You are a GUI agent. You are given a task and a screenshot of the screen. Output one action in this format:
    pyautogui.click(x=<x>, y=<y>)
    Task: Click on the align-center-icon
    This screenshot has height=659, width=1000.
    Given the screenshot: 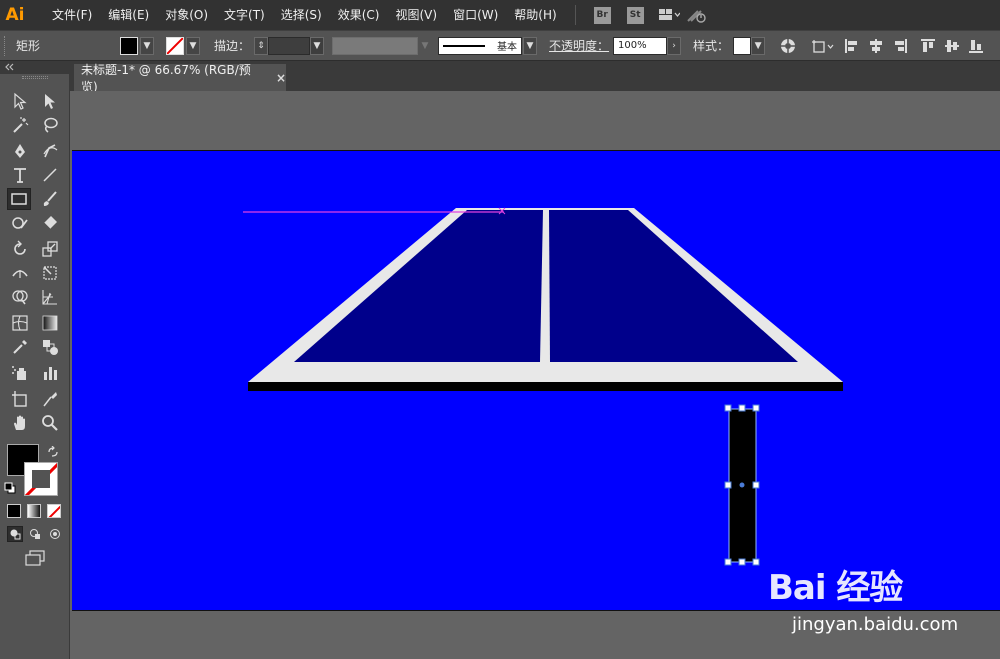 What is the action you would take?
    pyautogui.click(x=876, y=46)
    